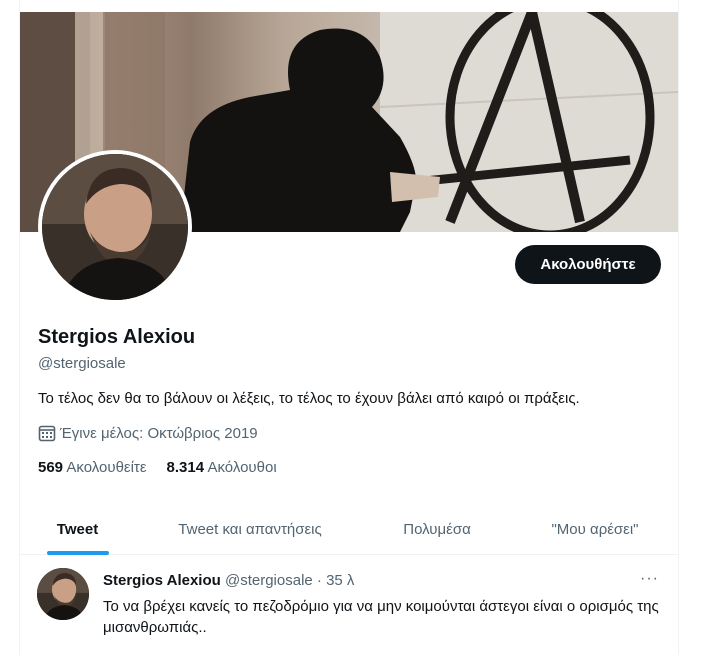 This screenshot has width=720, height=655. I want to click on calendar-icon, so click(47, 433).